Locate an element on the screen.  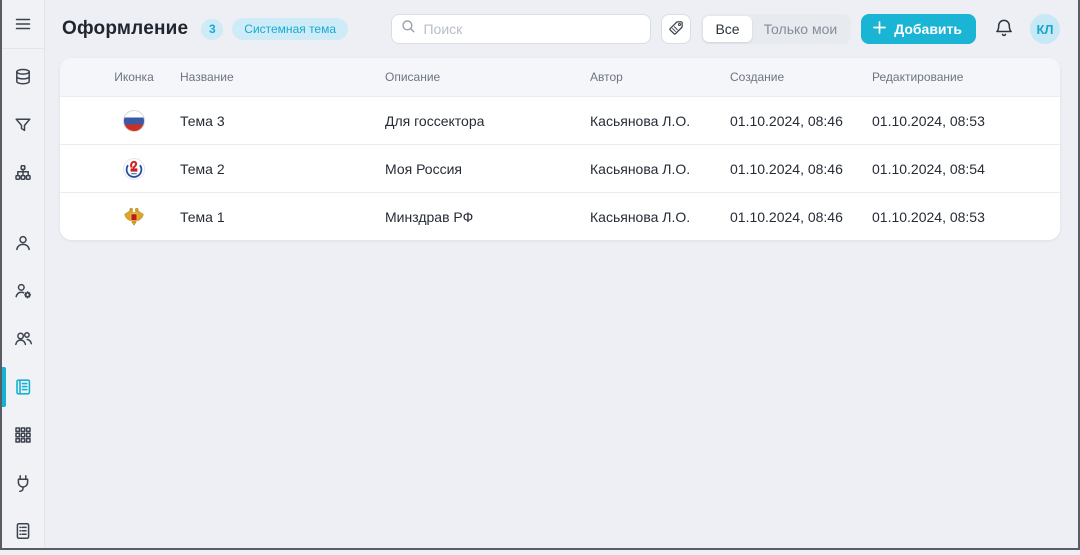
moya-rossiya-icon is located at coordinates (120, 169).